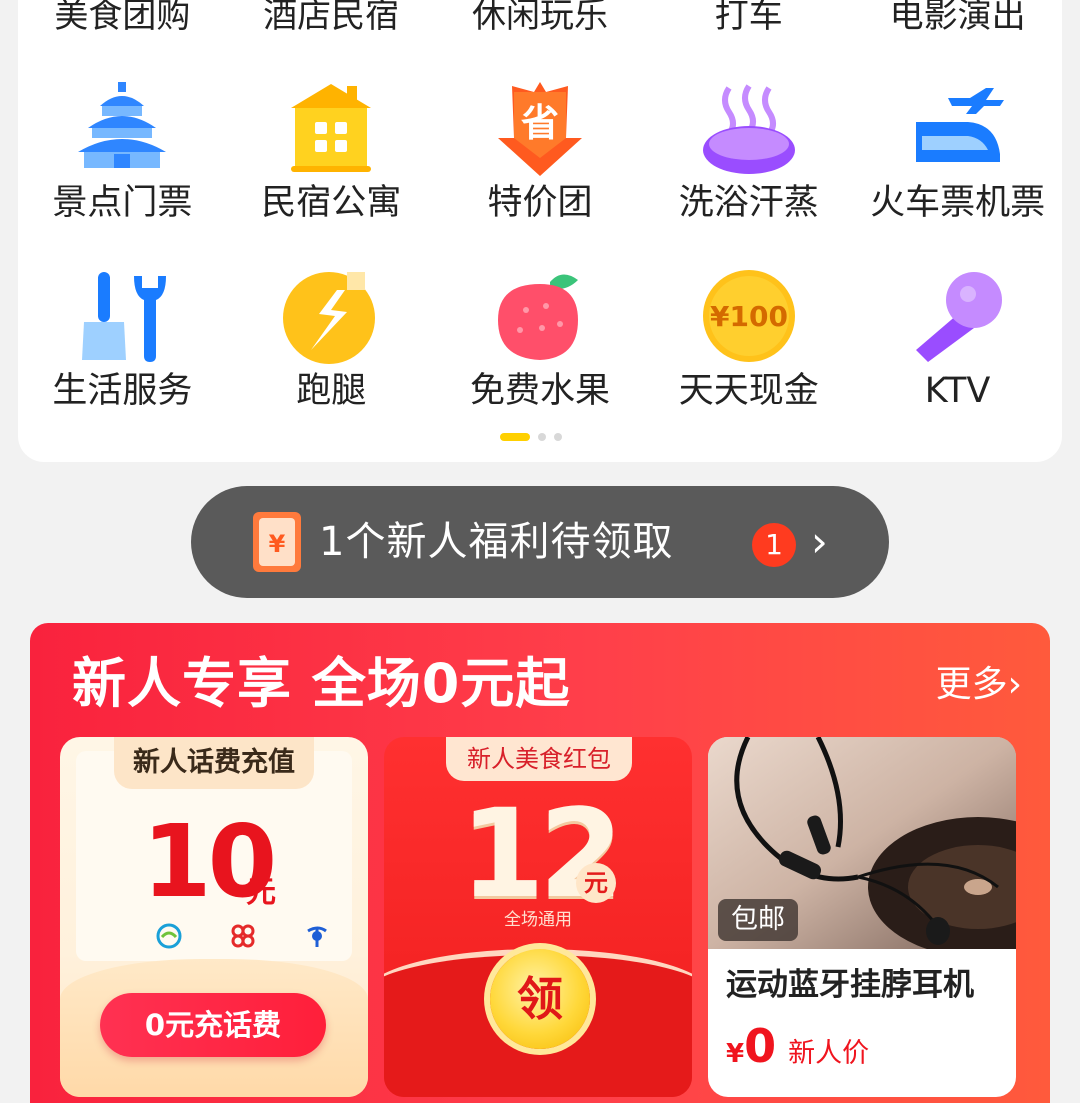 This screenshot has height=1103, width=1080. Describe the element at coordinates (124, 317) in the screenshot. I see `broom-wrench-icon` at that location.